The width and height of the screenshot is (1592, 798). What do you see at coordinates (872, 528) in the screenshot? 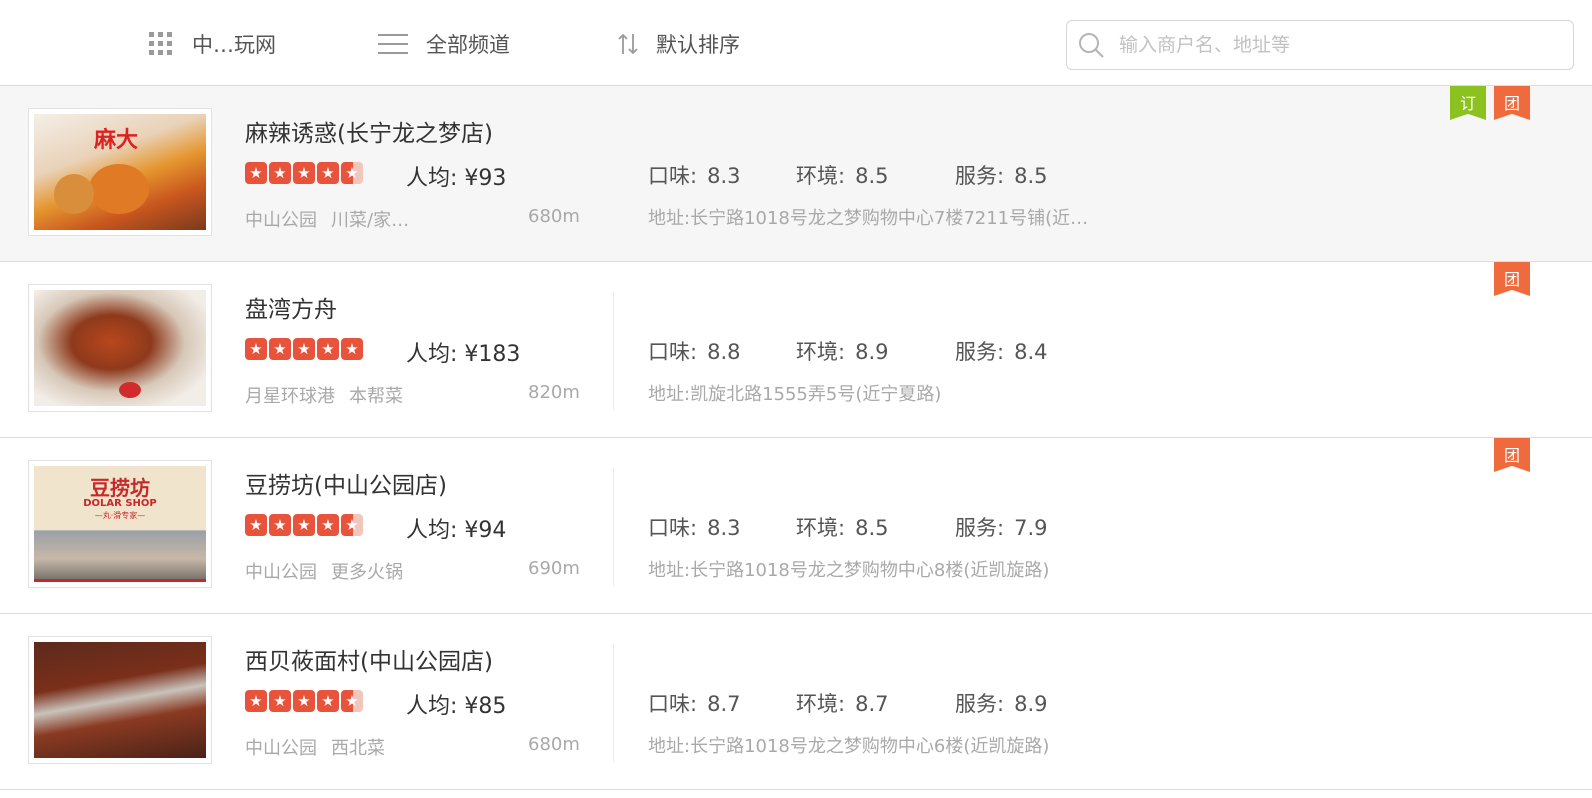
I see `env-value: 8.5` at bounding box center [872, 528].